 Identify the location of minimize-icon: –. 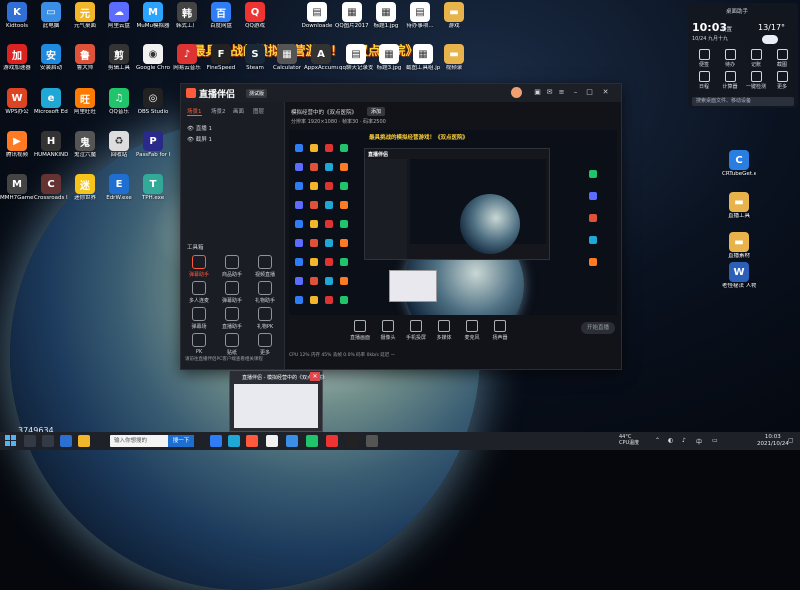
(575, 92).